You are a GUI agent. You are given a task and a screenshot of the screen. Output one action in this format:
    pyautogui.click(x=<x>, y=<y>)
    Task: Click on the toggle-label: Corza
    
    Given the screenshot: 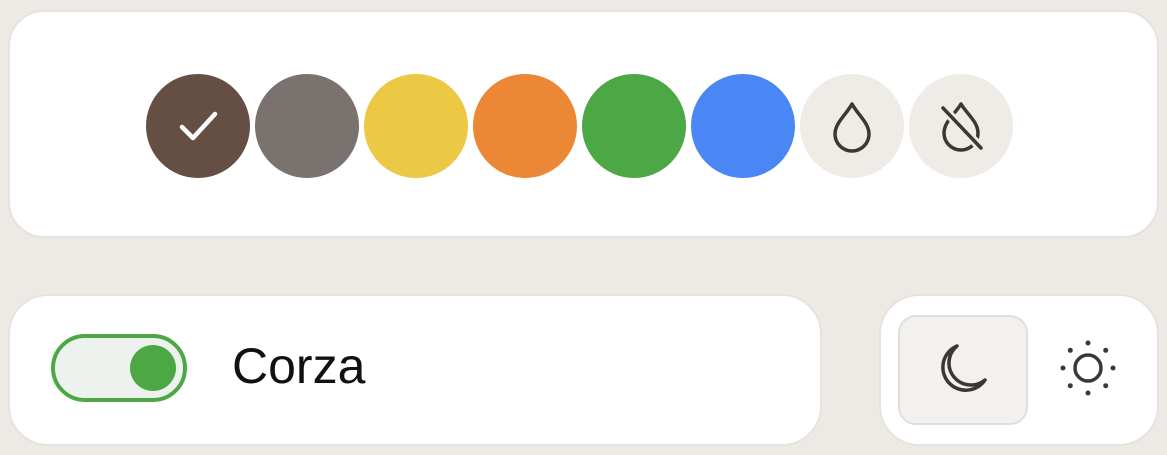 What is the action you would take?
    pyautogui.click(x=299, y=366)
    